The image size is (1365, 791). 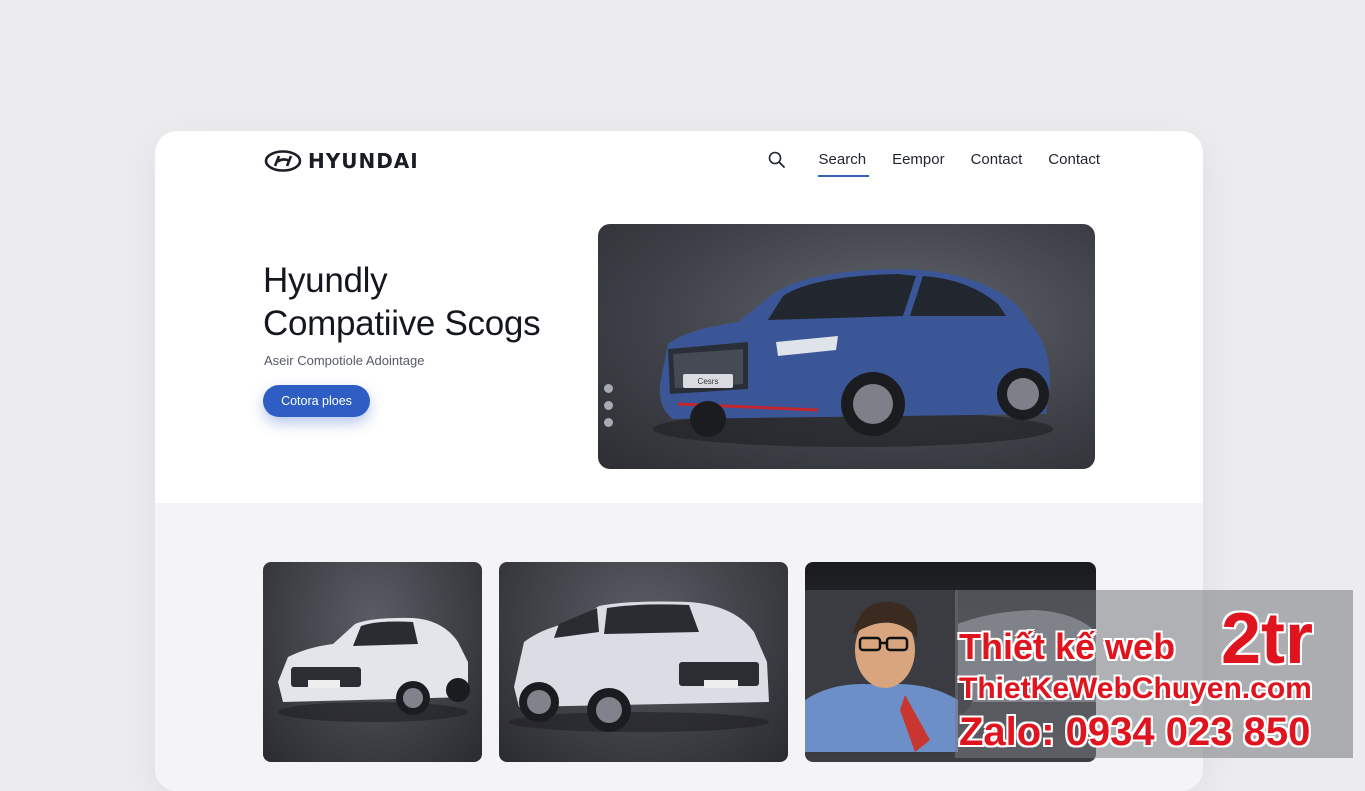 I want to click on hero-cta-button: Cotora ploes, so click(x=316, y=401).